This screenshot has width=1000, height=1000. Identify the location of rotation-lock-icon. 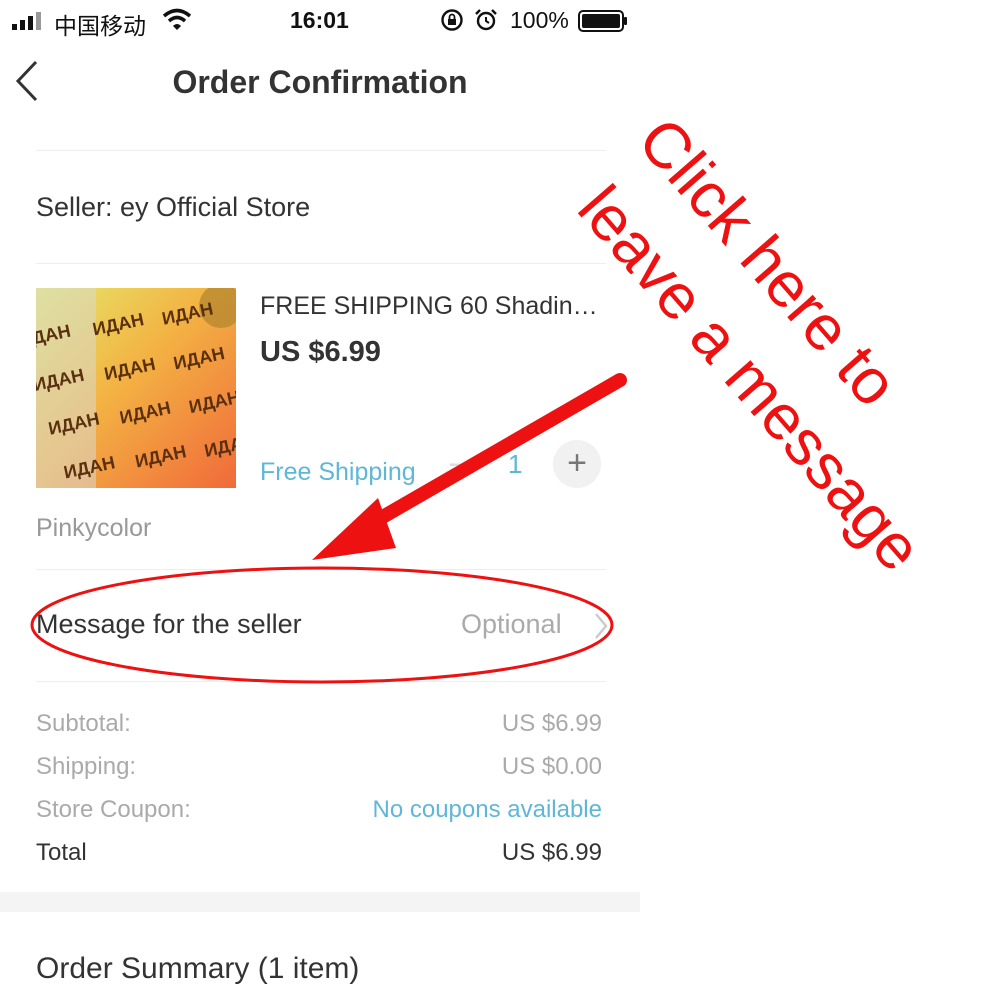
(452, 20).